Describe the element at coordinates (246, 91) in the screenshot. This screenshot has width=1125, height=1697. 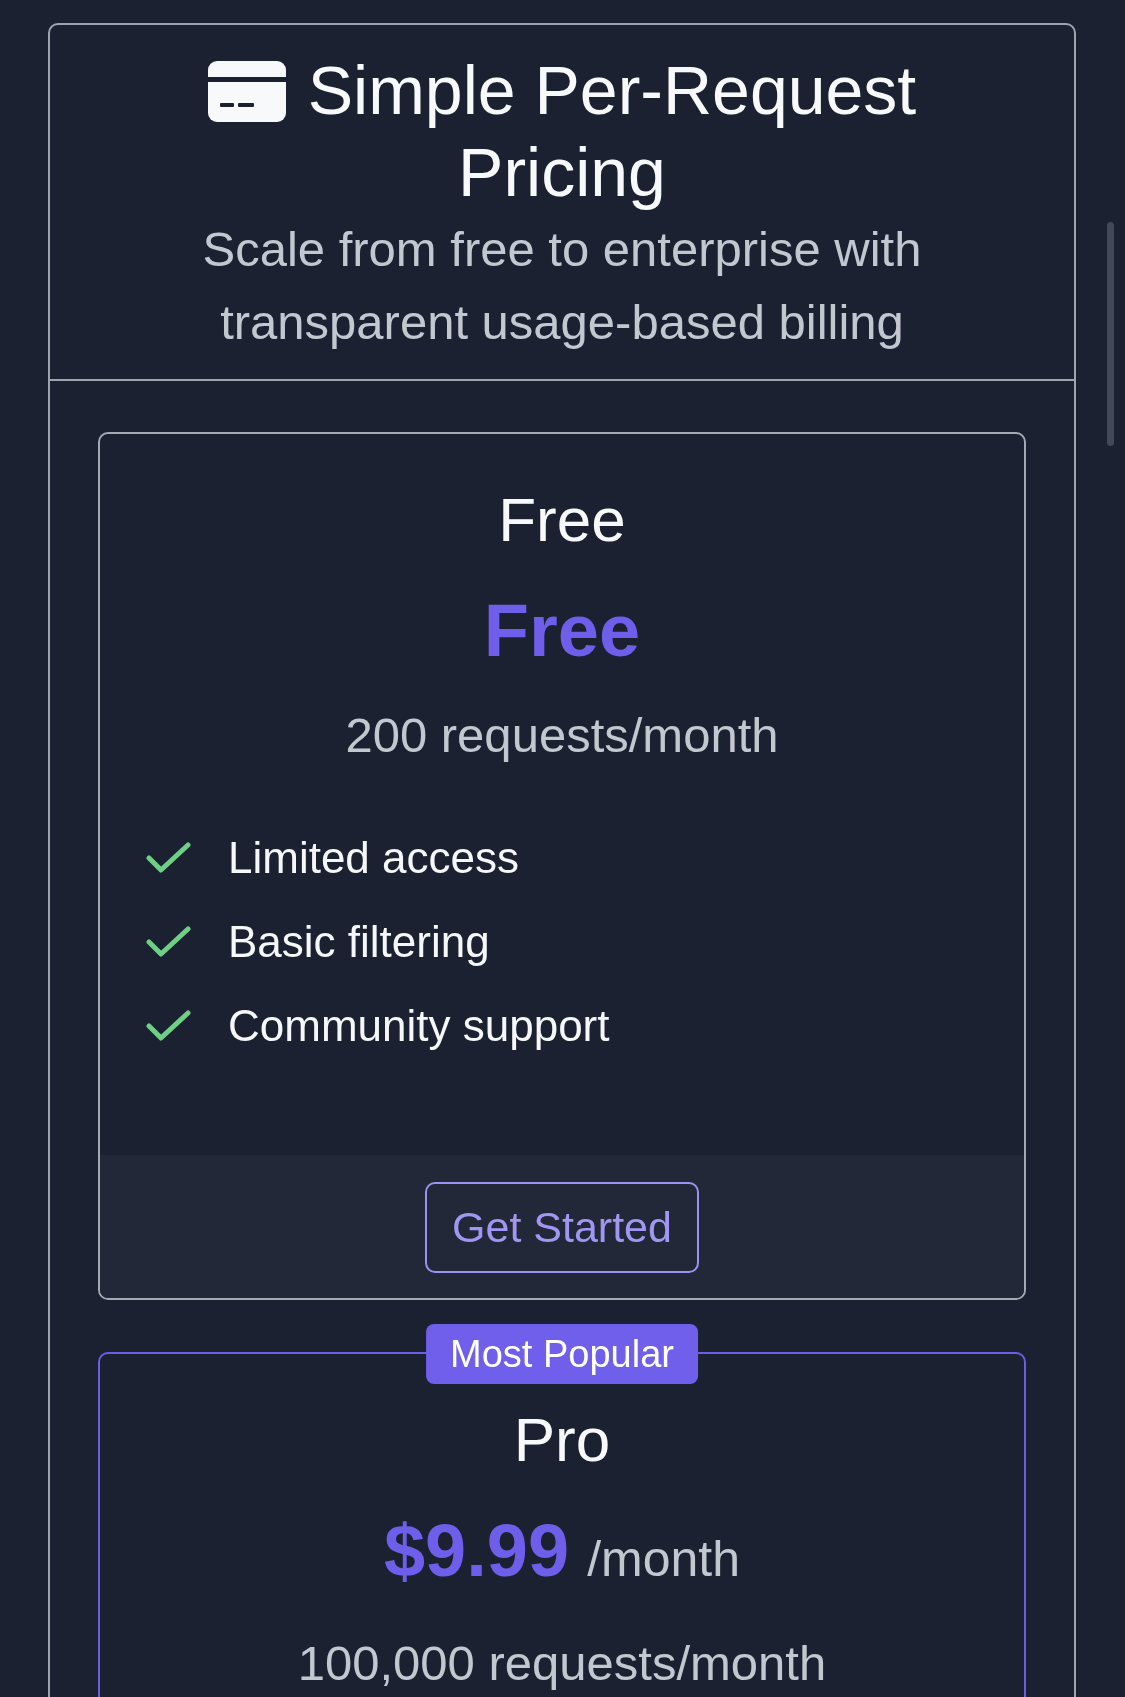
I see `credit-card-icon` at that location.